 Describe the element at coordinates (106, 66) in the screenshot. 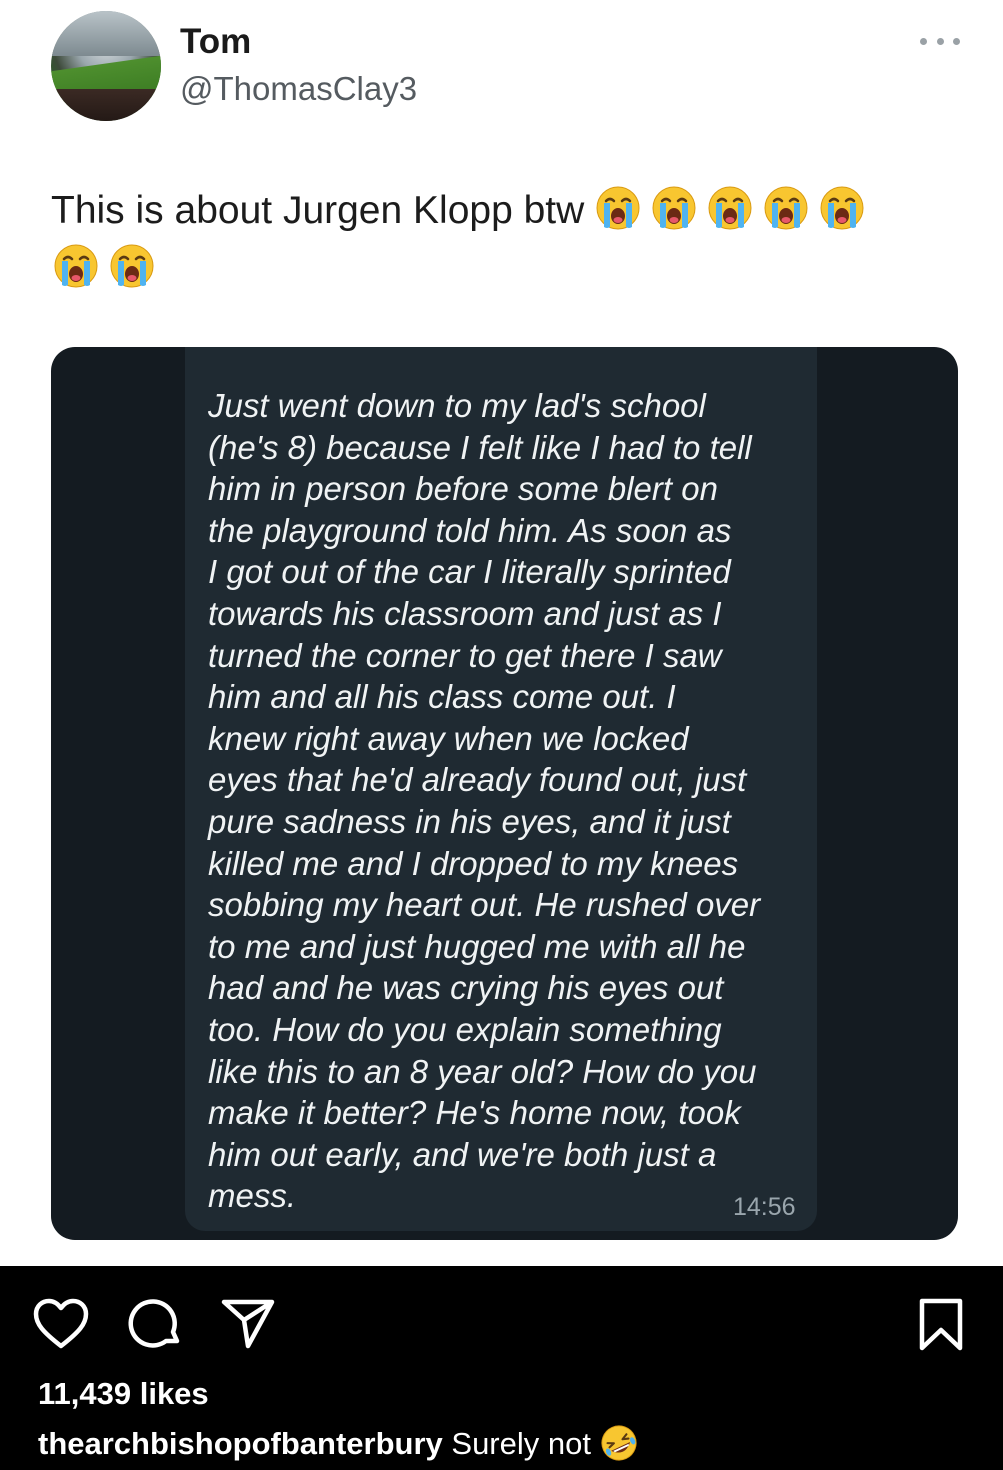

I see `avatar` at that location.